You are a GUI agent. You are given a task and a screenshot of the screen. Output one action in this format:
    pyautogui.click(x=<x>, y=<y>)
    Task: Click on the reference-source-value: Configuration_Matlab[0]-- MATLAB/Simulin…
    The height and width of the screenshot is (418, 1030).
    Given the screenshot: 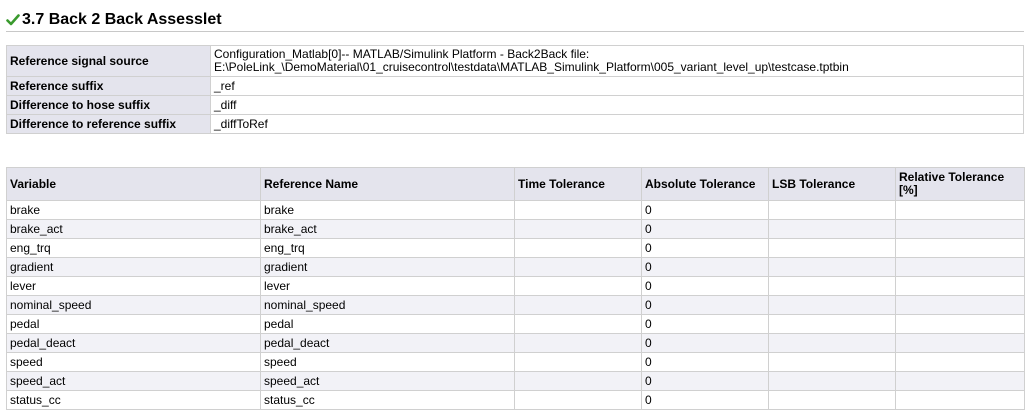 What is the action you would take?
    pyautogui.click(x=617, y=61)
    